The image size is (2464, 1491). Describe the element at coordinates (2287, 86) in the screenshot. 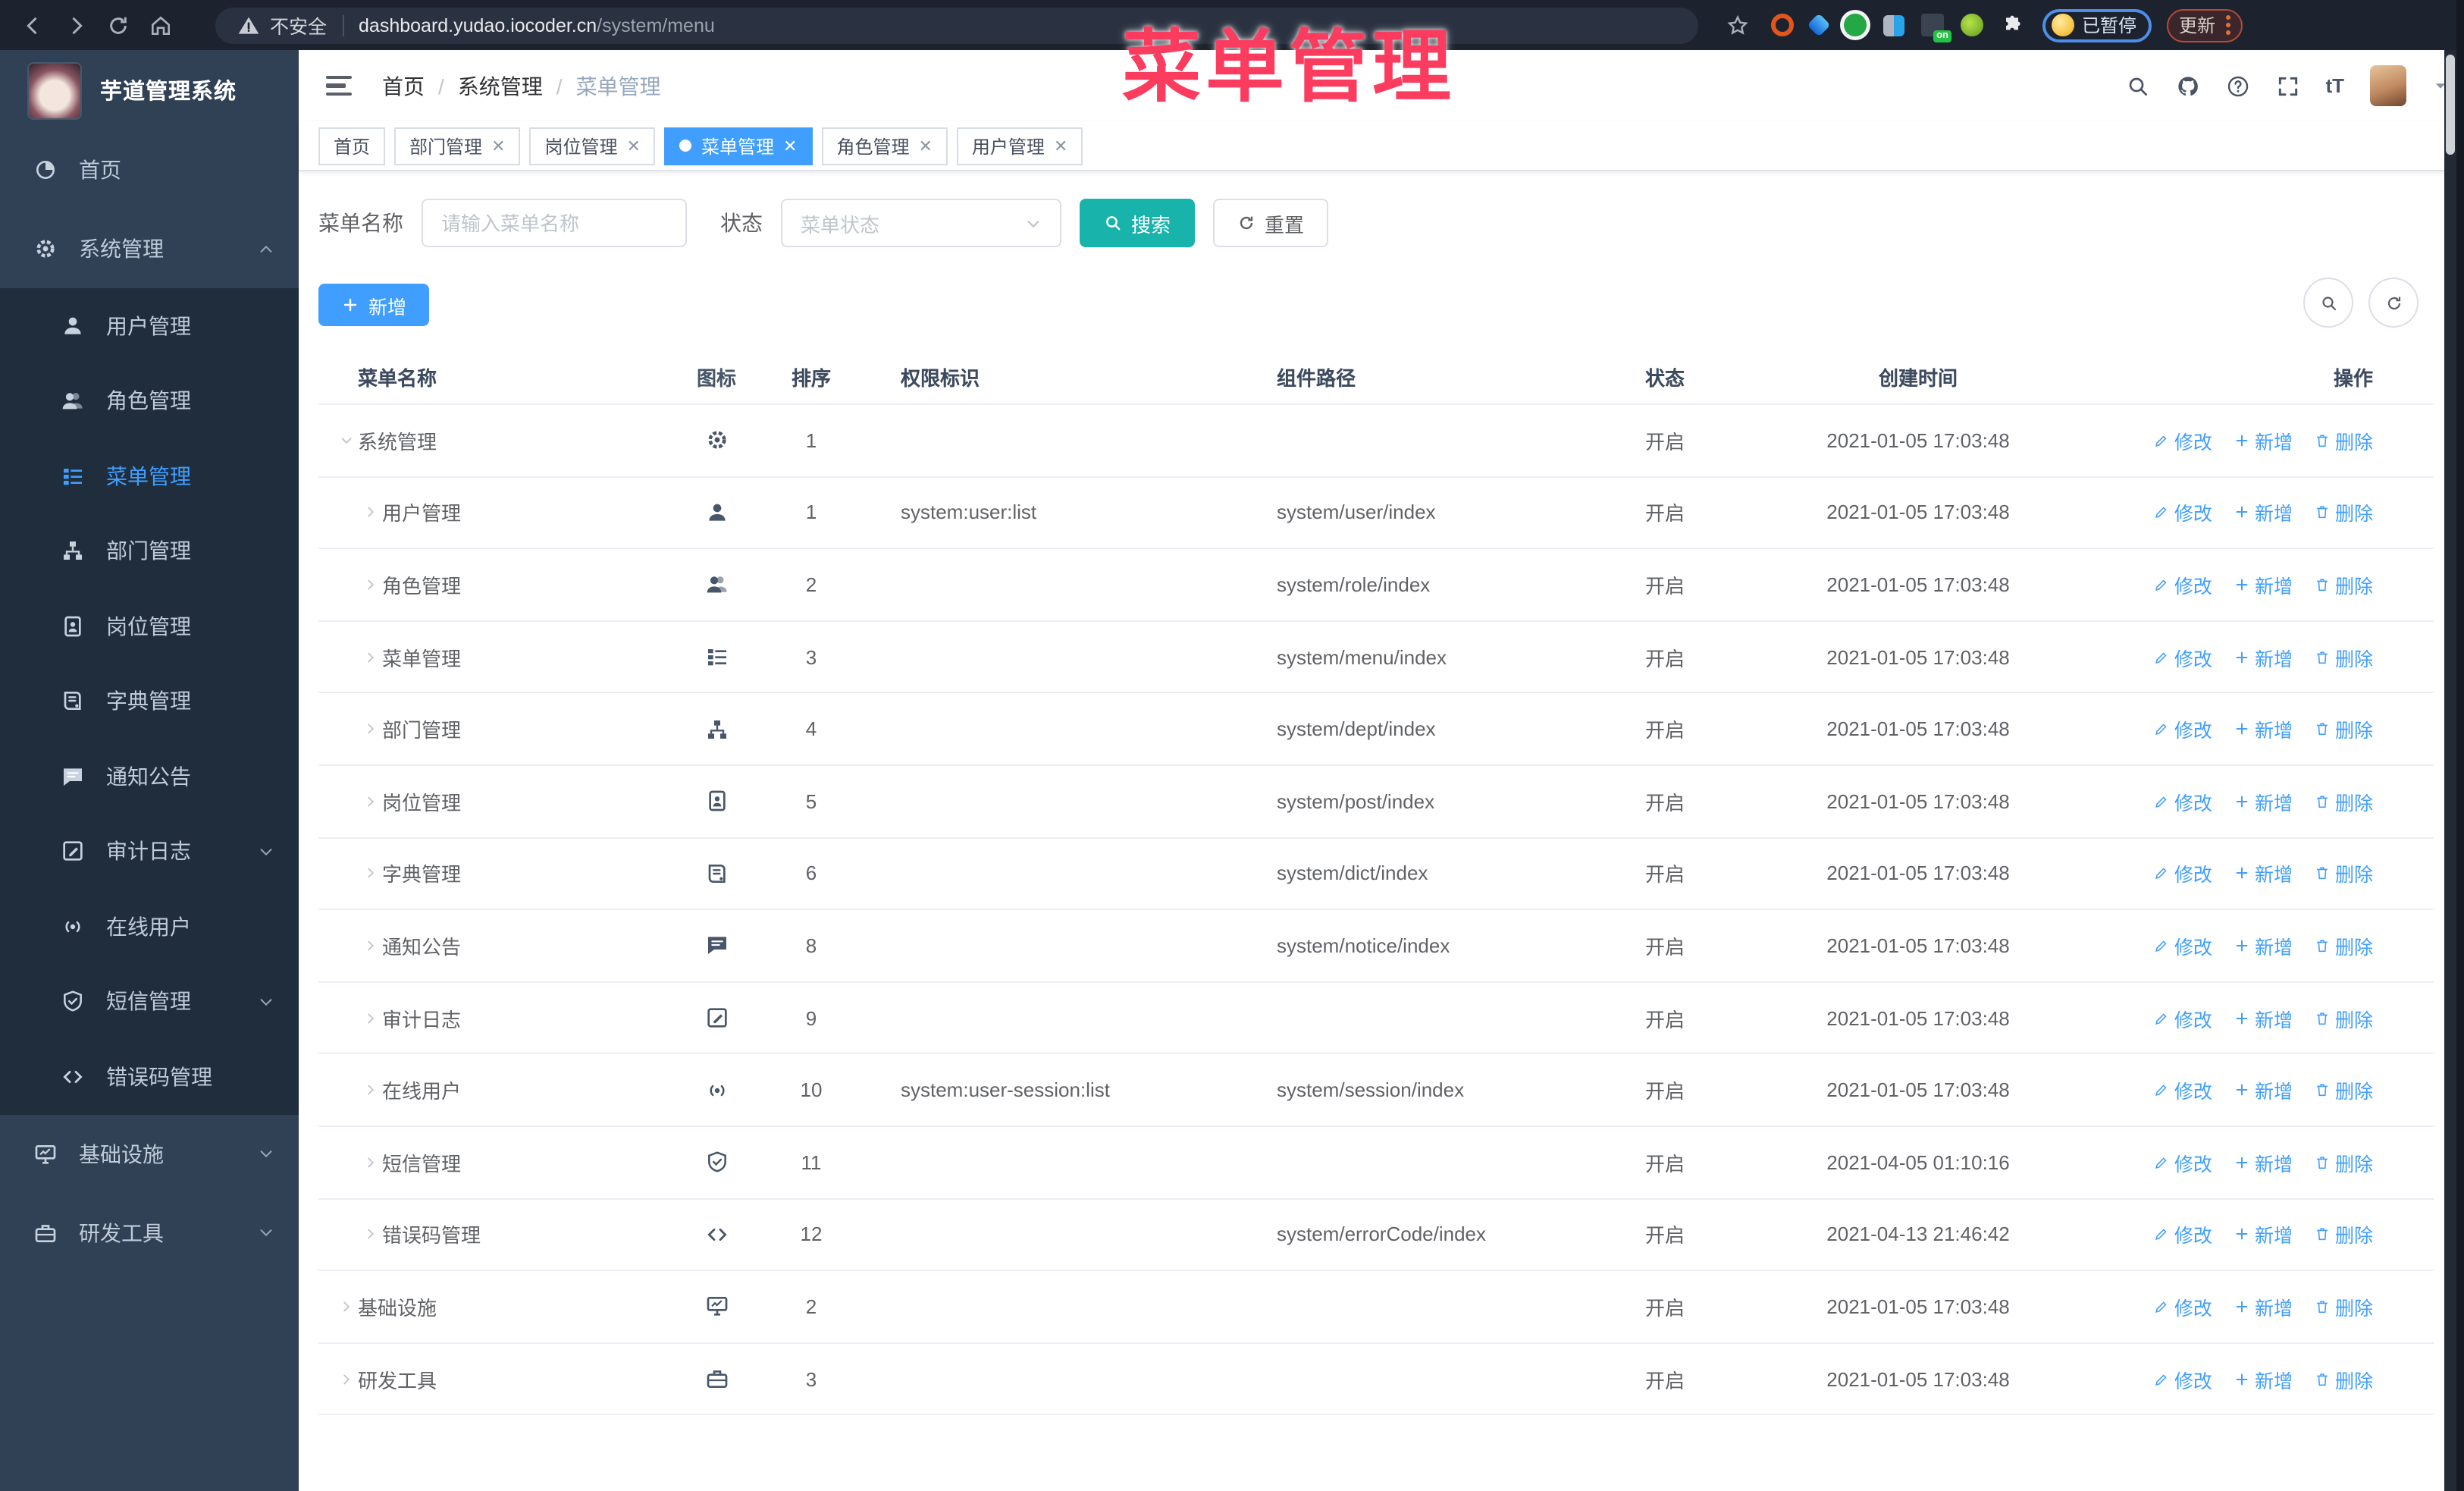

I see `fullscreen-icon` at that location.